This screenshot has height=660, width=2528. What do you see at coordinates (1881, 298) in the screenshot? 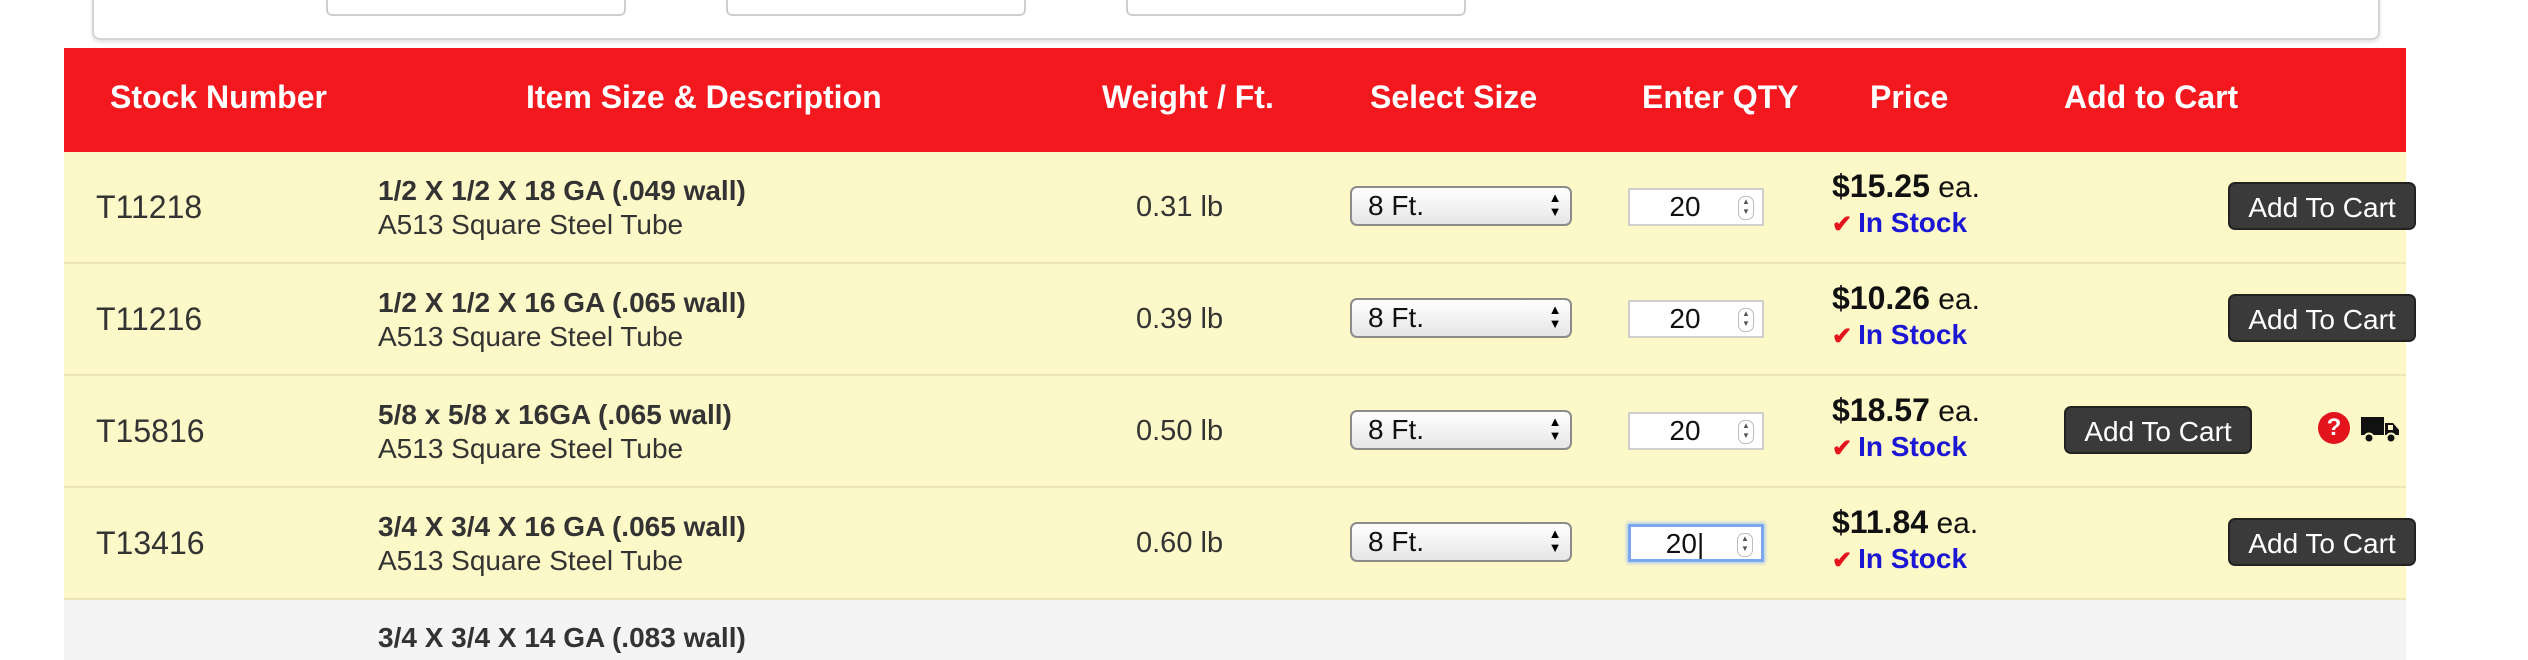
I see `price-amount: $10.26` at bounding box center [1881, 298].